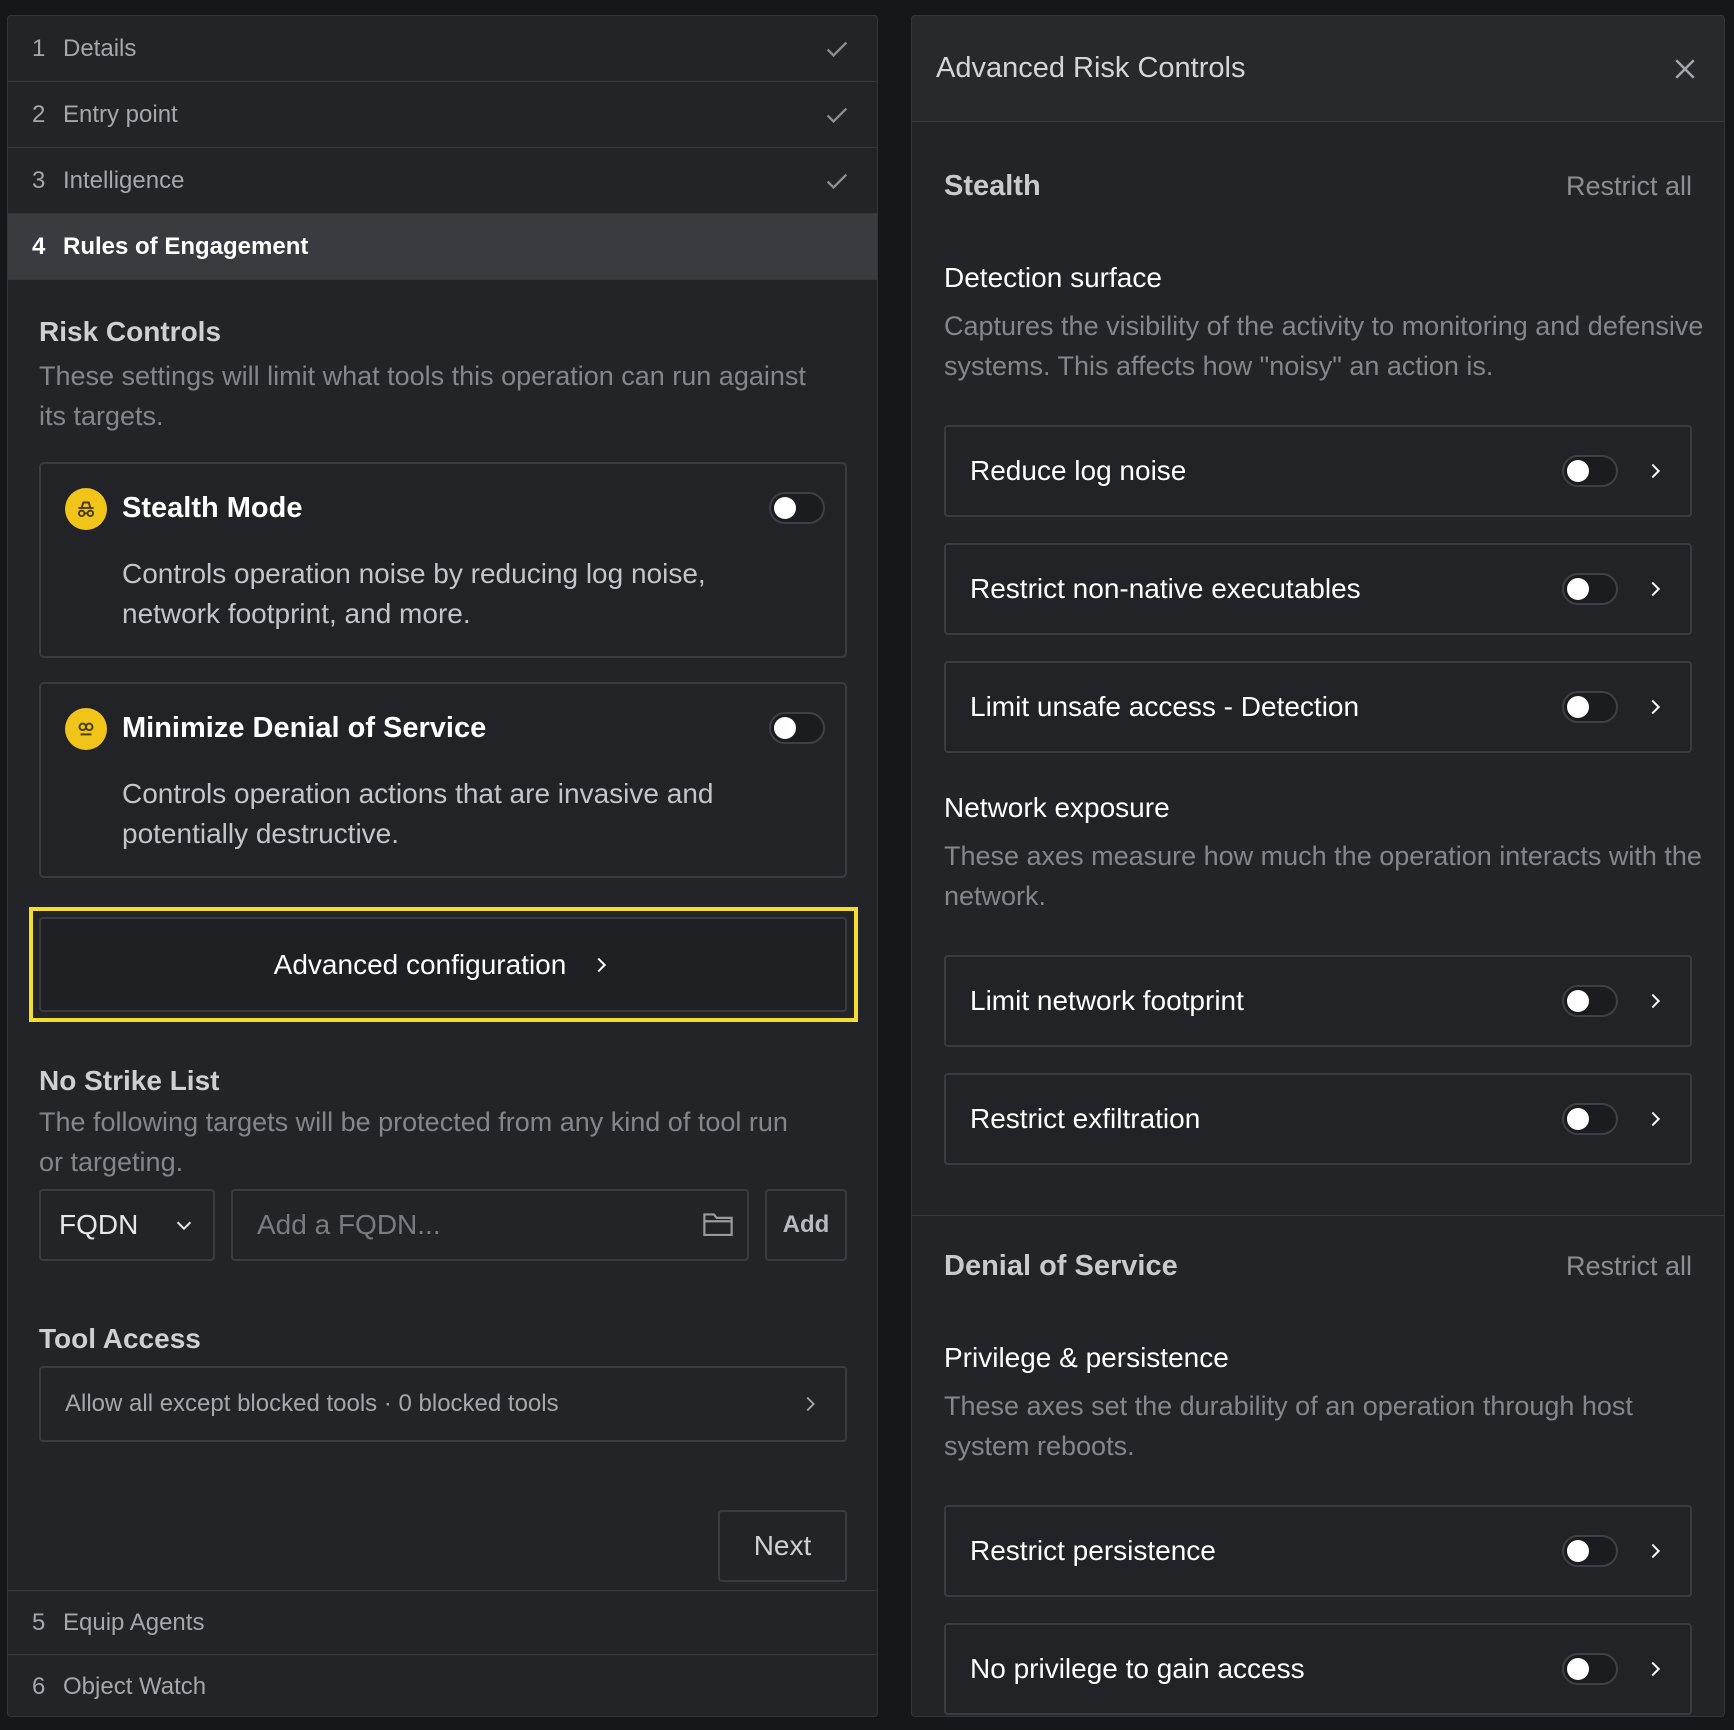 The height and width of the screenshot is (1730, 1734). I want to click on step-label: Object Watch, so click(135, 1686).